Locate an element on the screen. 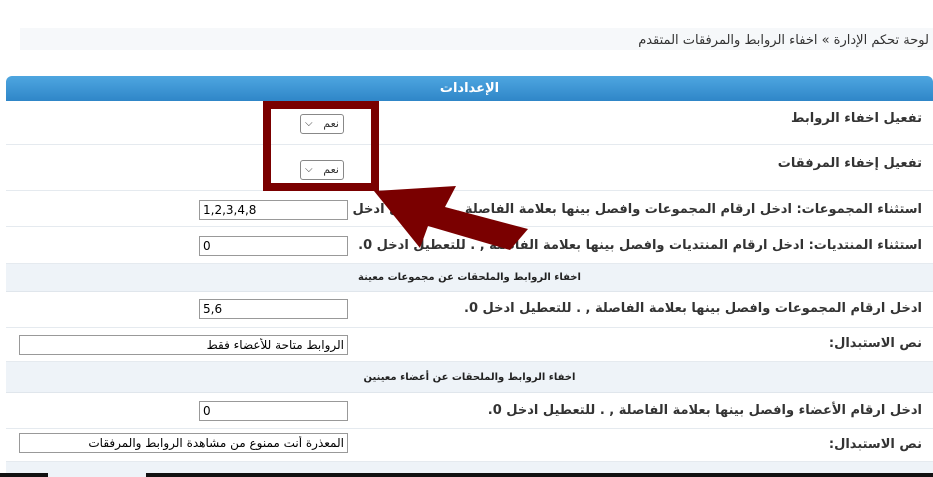 The image size is (933, 477). group-ids-input is located at coordinates (273, 309).